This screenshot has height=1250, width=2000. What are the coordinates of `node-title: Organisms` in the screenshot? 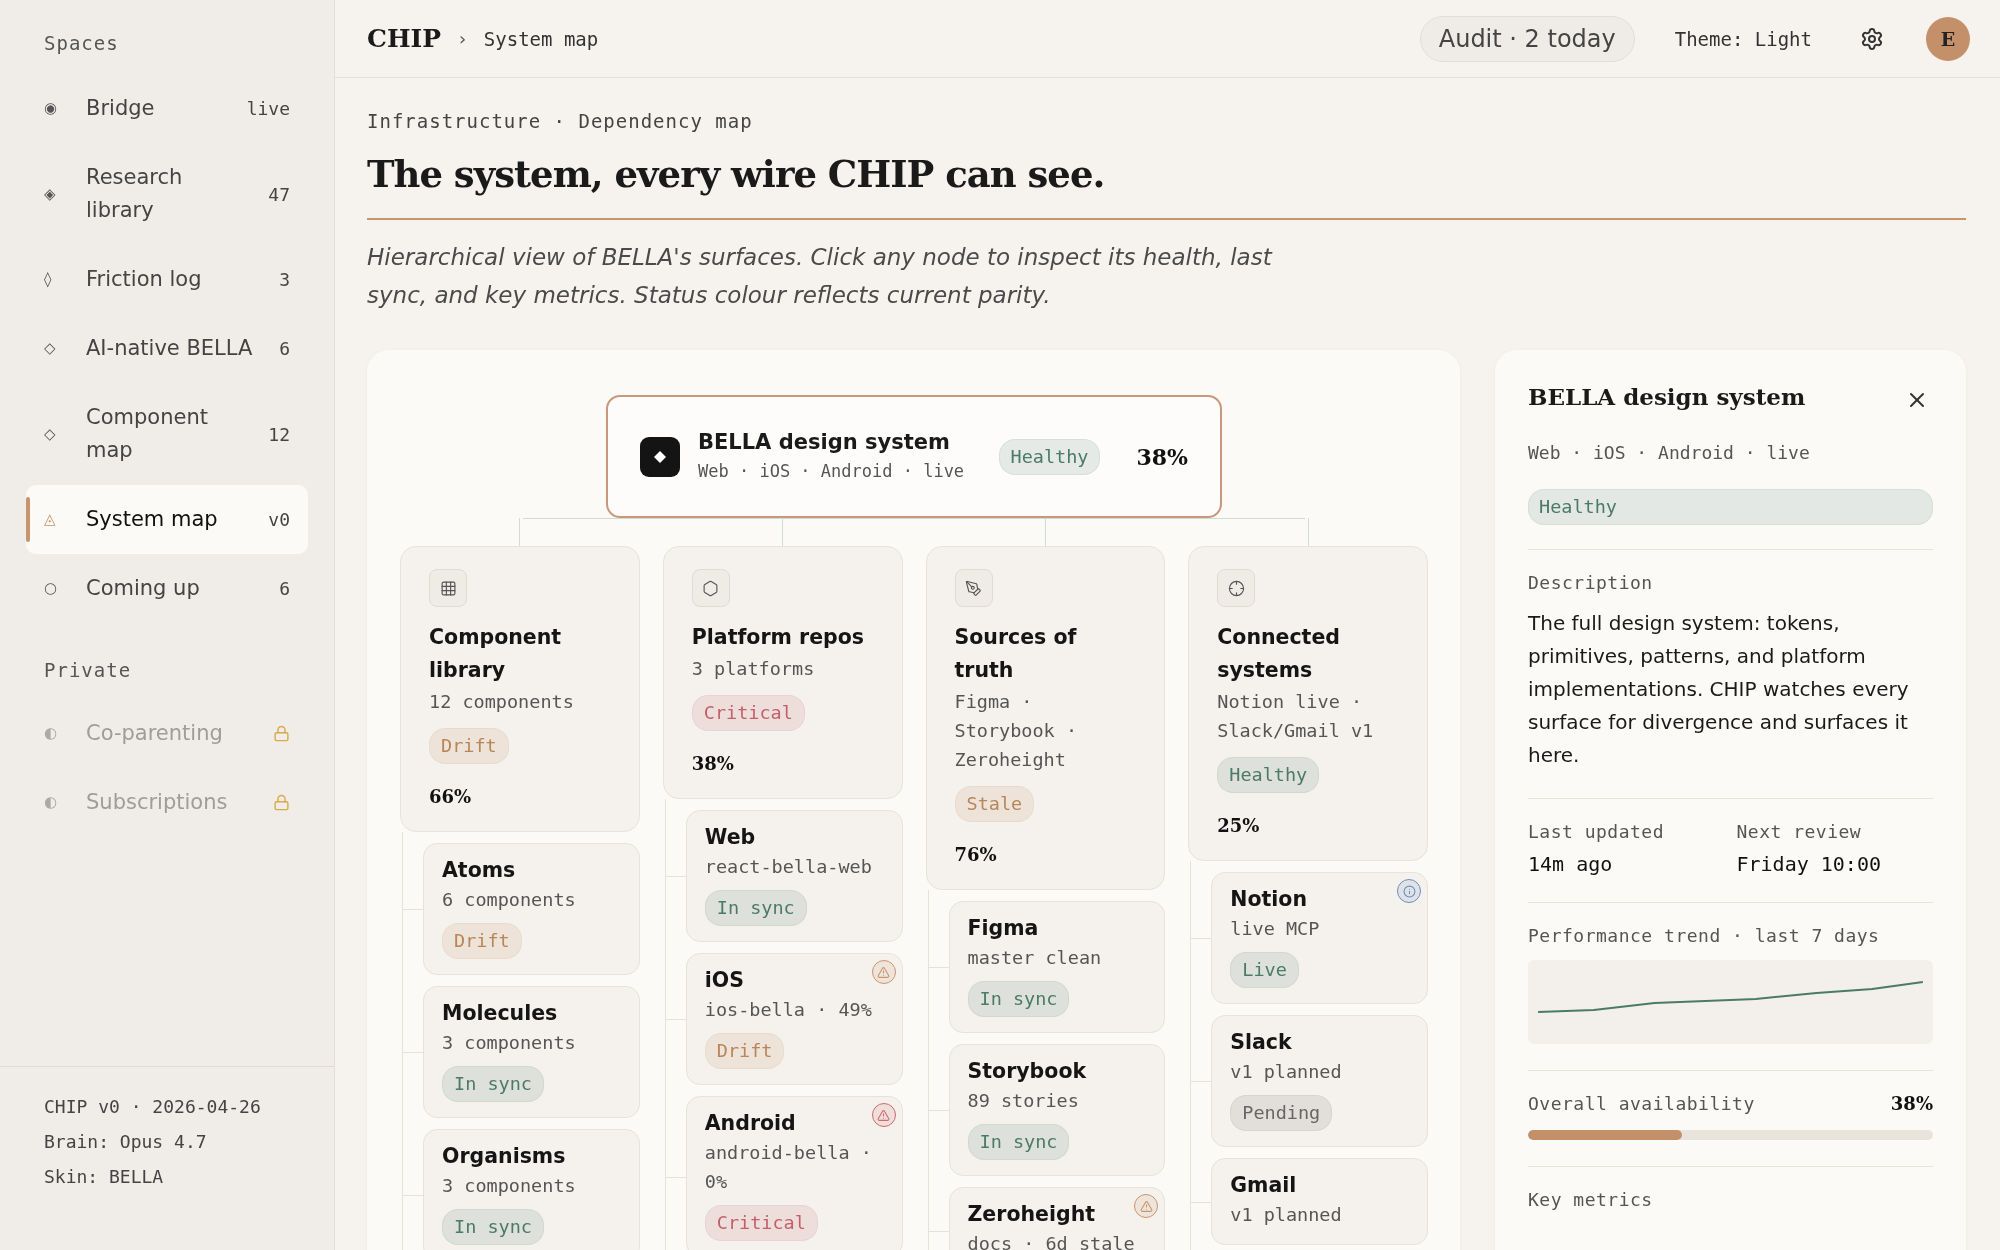 It's located at (504, 1156).